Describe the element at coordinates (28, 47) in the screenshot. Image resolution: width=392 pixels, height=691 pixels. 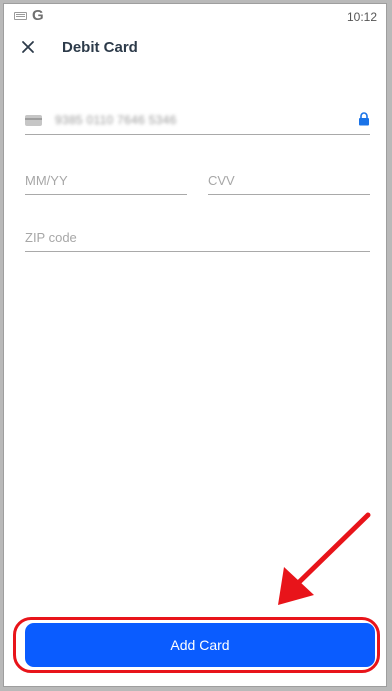
I see `close-icon` at that location.